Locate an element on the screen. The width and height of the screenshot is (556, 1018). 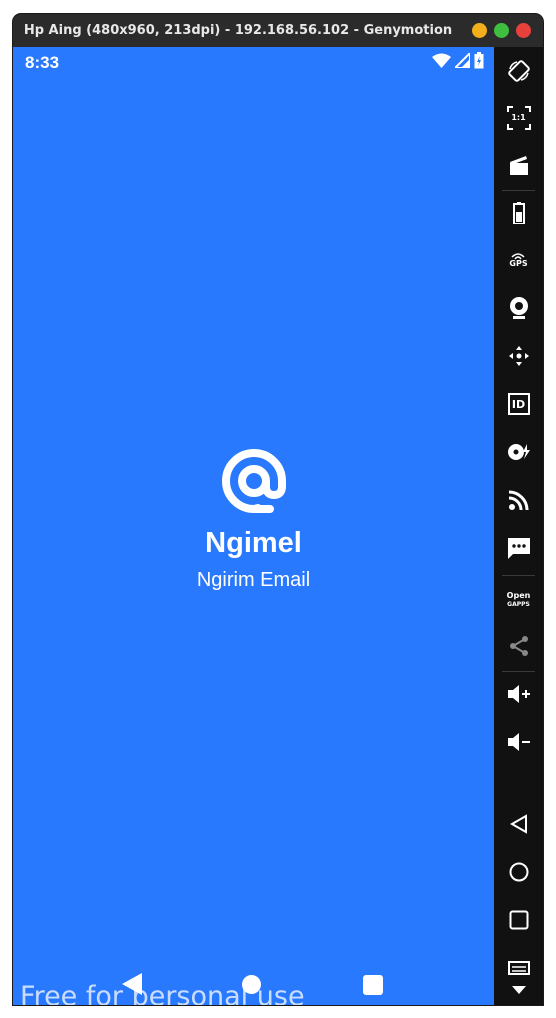
opengapps-tool: Open GAPPS is located at coordinates (518, 600).